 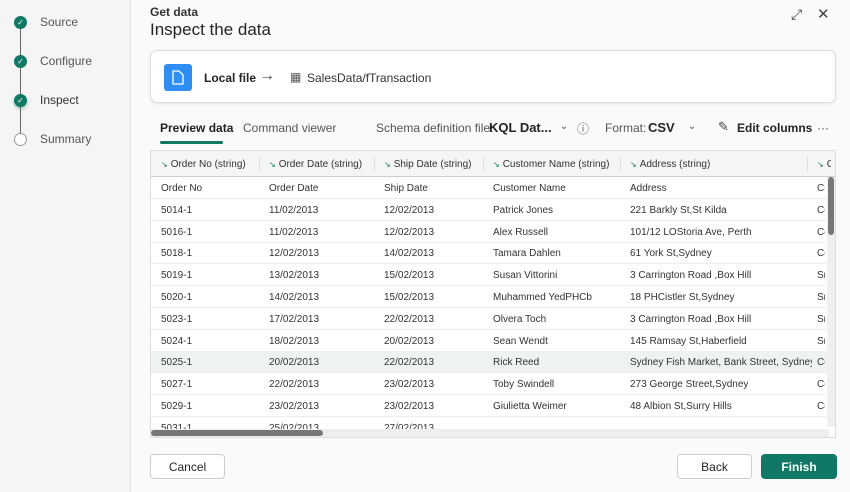 What do you see at coordinates (230, 78) in the screenshot?
I see `source-label: Local file` at bounding box center [230, 78].